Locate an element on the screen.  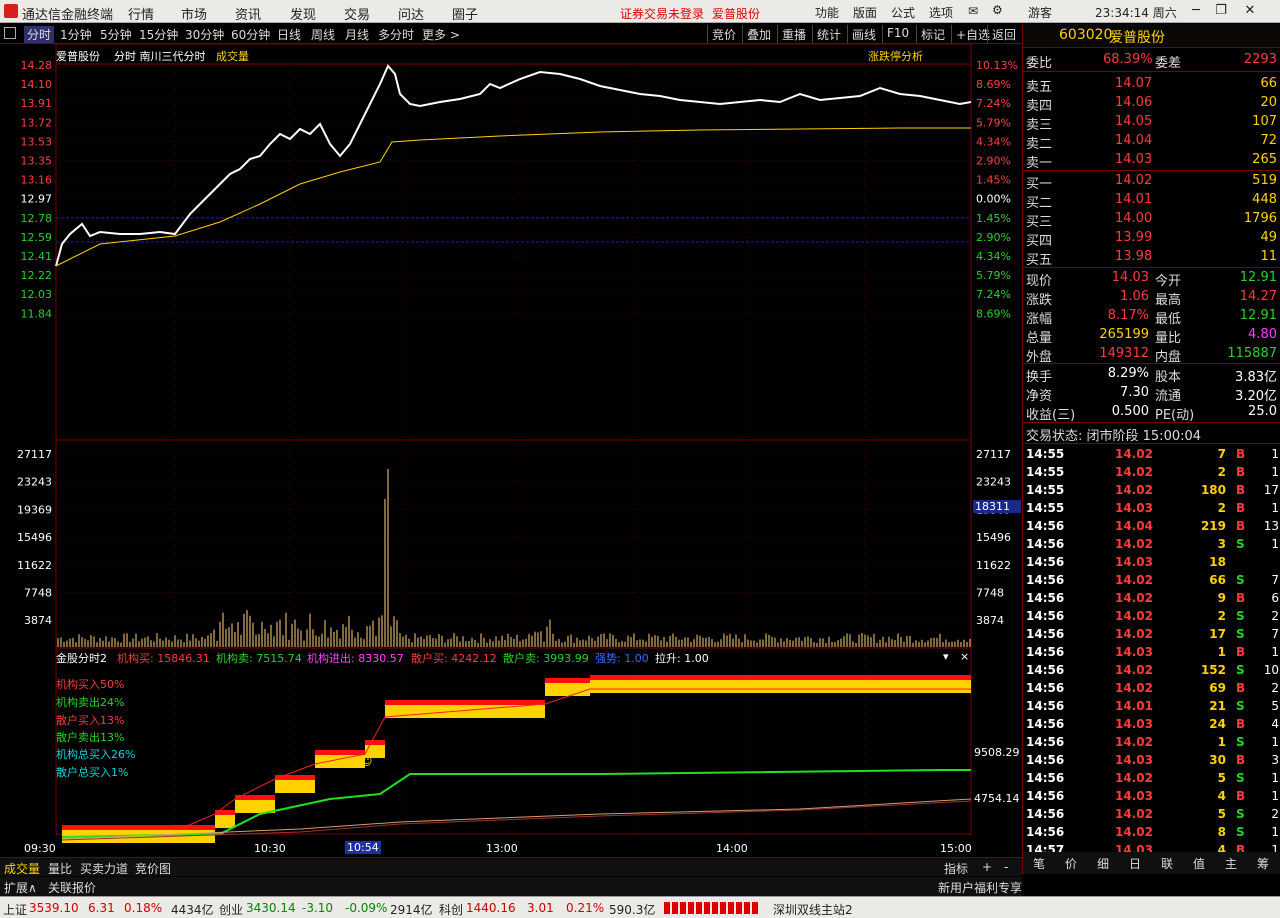
price-tick: 13.35 is located at coordinates (37, 161).